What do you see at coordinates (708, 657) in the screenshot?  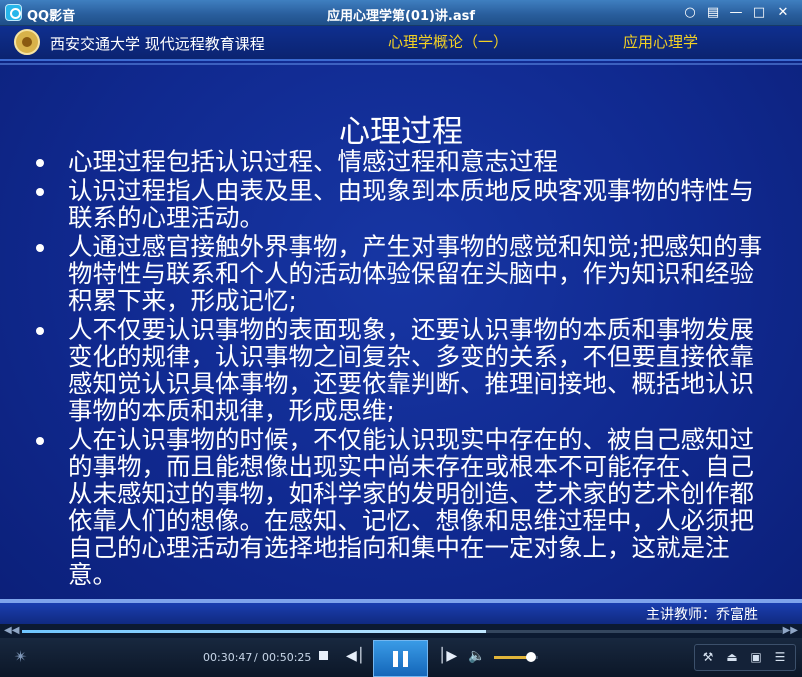 I see `toolbox-icon: ⚒` at bounding box center [708, 657].